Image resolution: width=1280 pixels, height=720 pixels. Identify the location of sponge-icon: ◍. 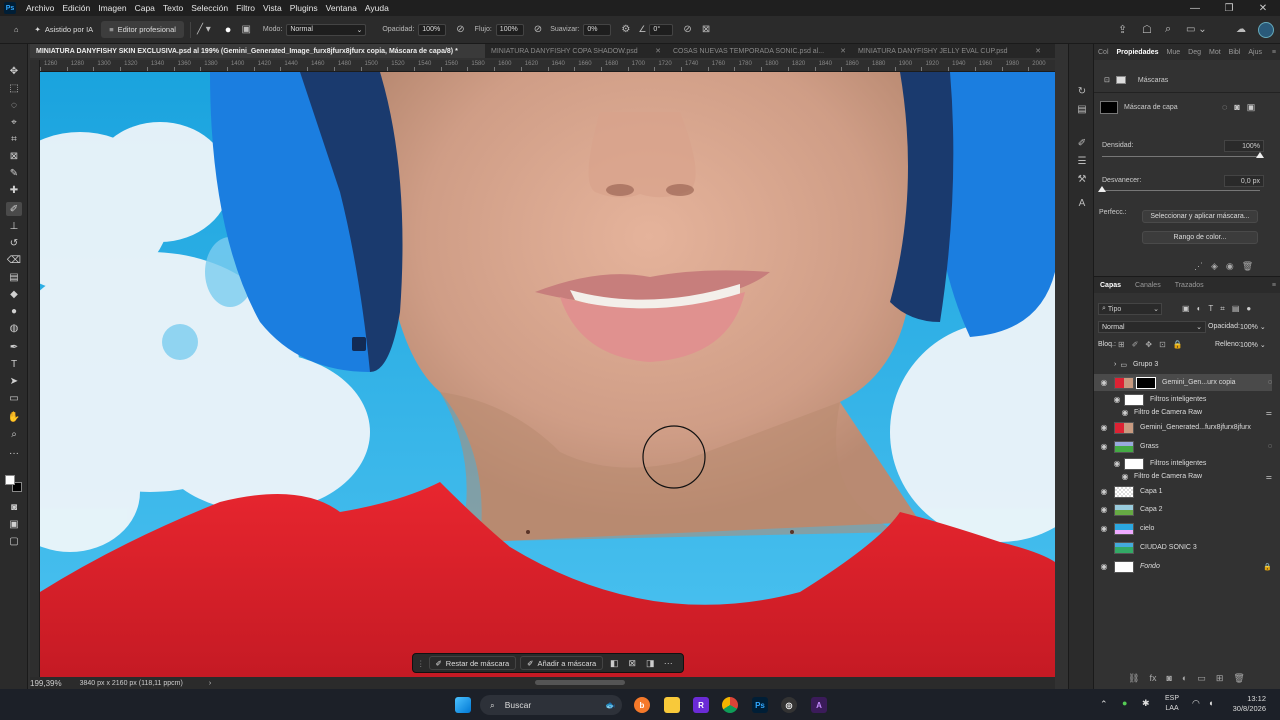
(14, 328).